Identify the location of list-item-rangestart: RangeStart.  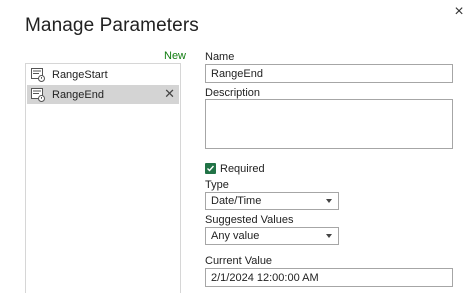
(103, 74).